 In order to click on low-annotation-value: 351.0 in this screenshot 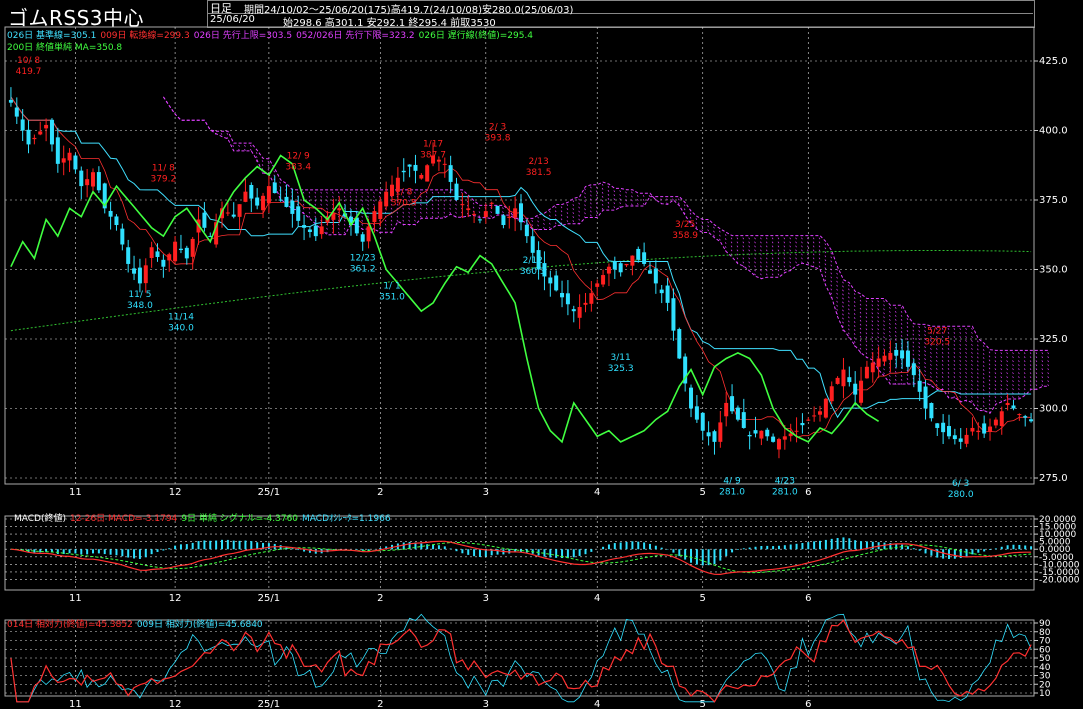, I will do `click(392, 298)`.